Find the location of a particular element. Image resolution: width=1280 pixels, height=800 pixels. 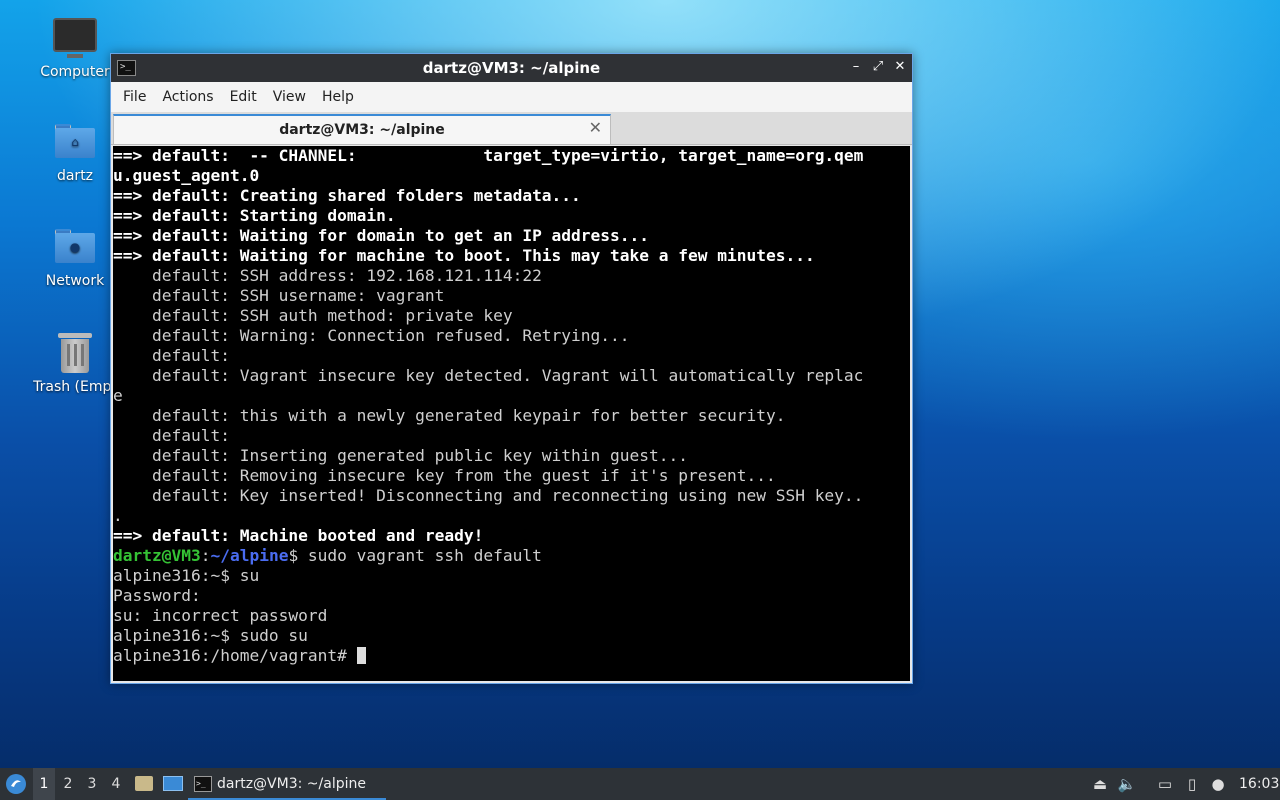

terminal-line: default: SSH address: 192.168.121.114:22 is located at coordinates (327, 275).